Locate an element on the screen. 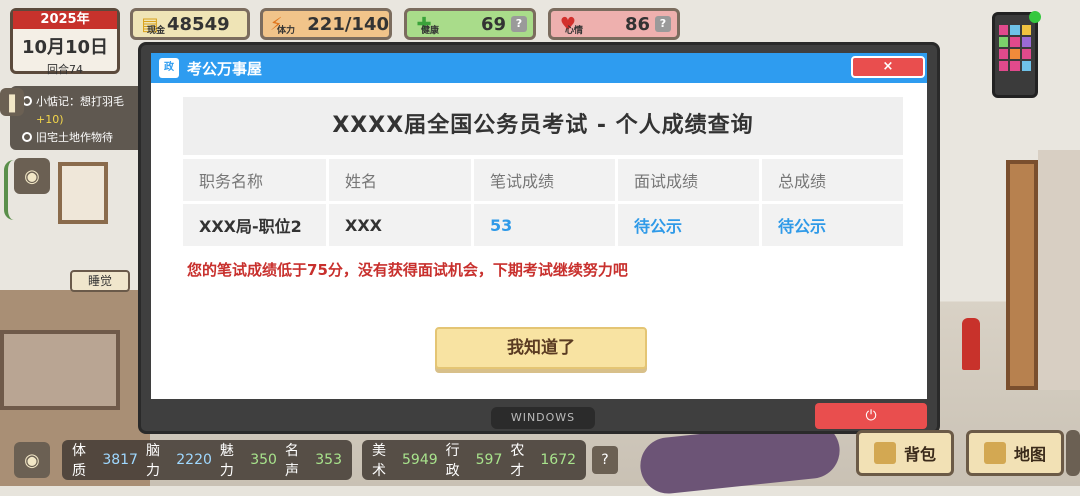 Image resolution: width=1080 pixels, height=496 pixels. date-day: 10月10日 is located at coordinates (65, 47).